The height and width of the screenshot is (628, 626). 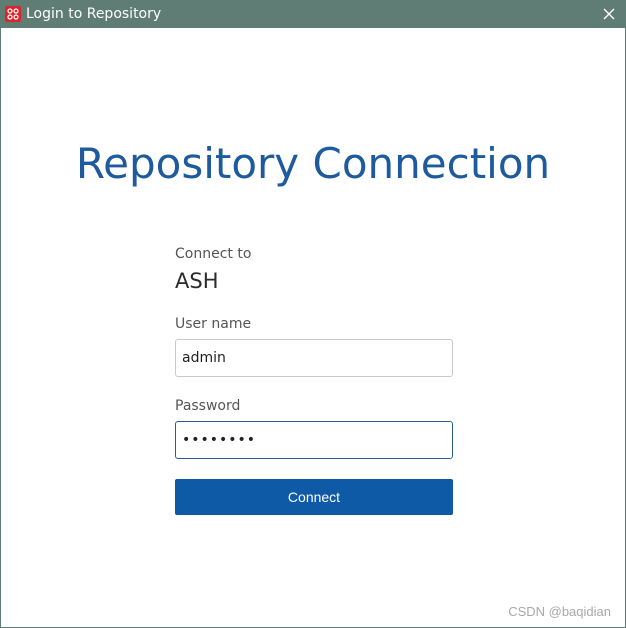 What do you see at coordinates (314, 358) in the screenshot?
I see `username-input` at bounding box center [314, 358].